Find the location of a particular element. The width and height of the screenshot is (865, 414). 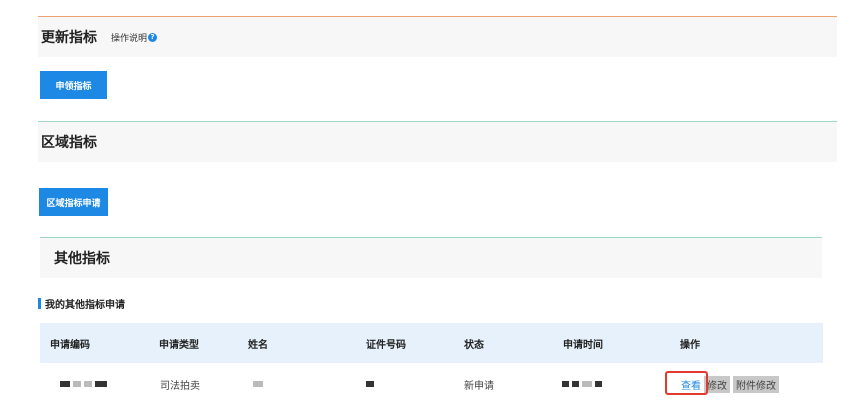

region-indicator-apply-button: 区域指标申请 is located at coordinates (73, 202).